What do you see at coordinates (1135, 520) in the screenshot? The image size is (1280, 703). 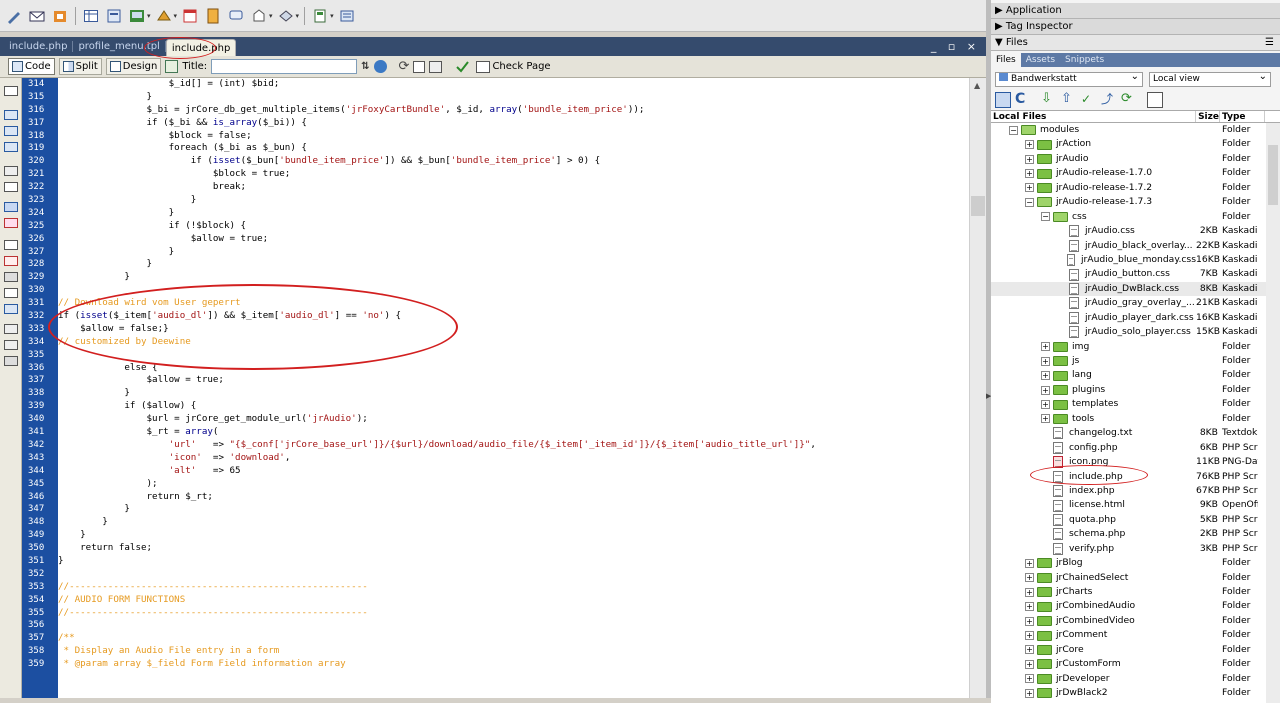 I see `file-tree-row: quota.php 5KB PHP Scrip` at bounding box center [1135, 520].